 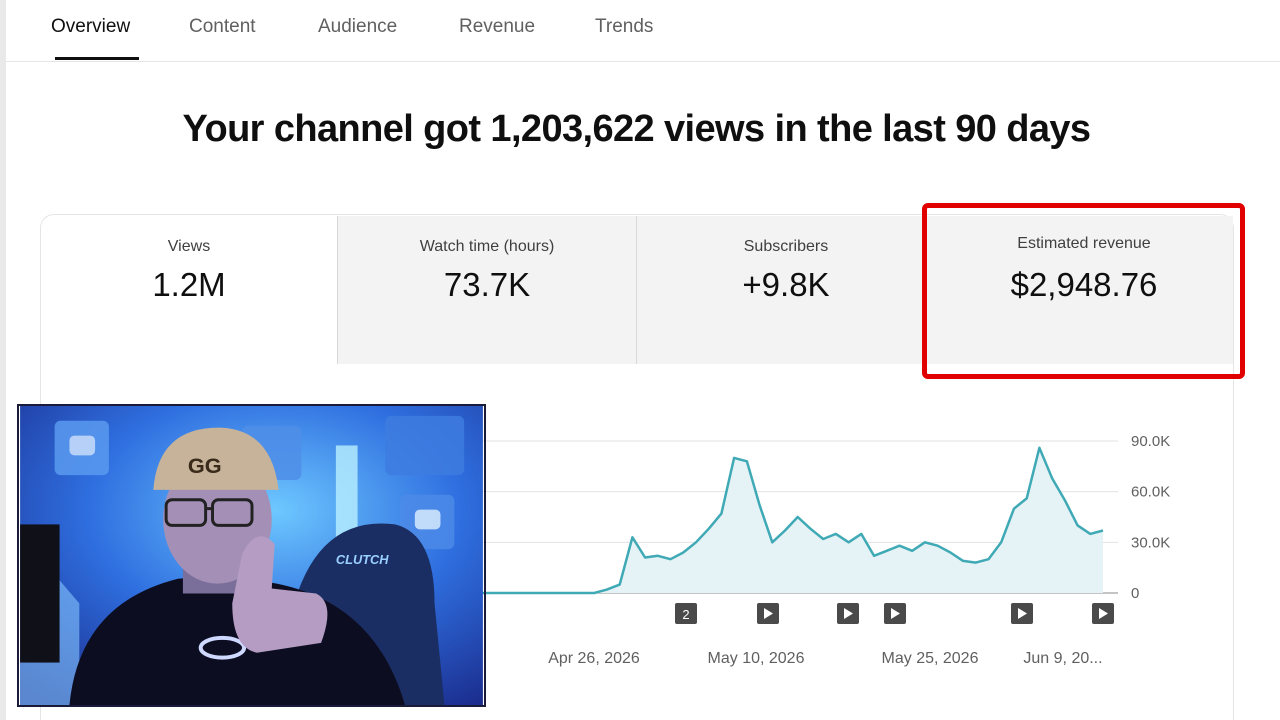 What do you see at coordinates (497, 27) in the screenshot?
I see `tab-revenue: Revenue` at bounding box center [497, 27].